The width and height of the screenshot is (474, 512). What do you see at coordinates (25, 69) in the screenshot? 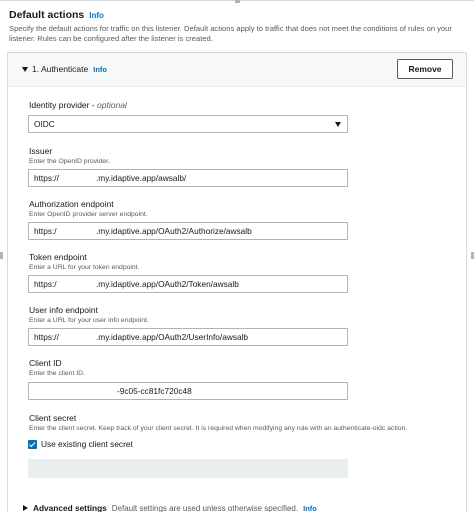
I see `collapse-caret-icon` at bounding box center [25, 69].